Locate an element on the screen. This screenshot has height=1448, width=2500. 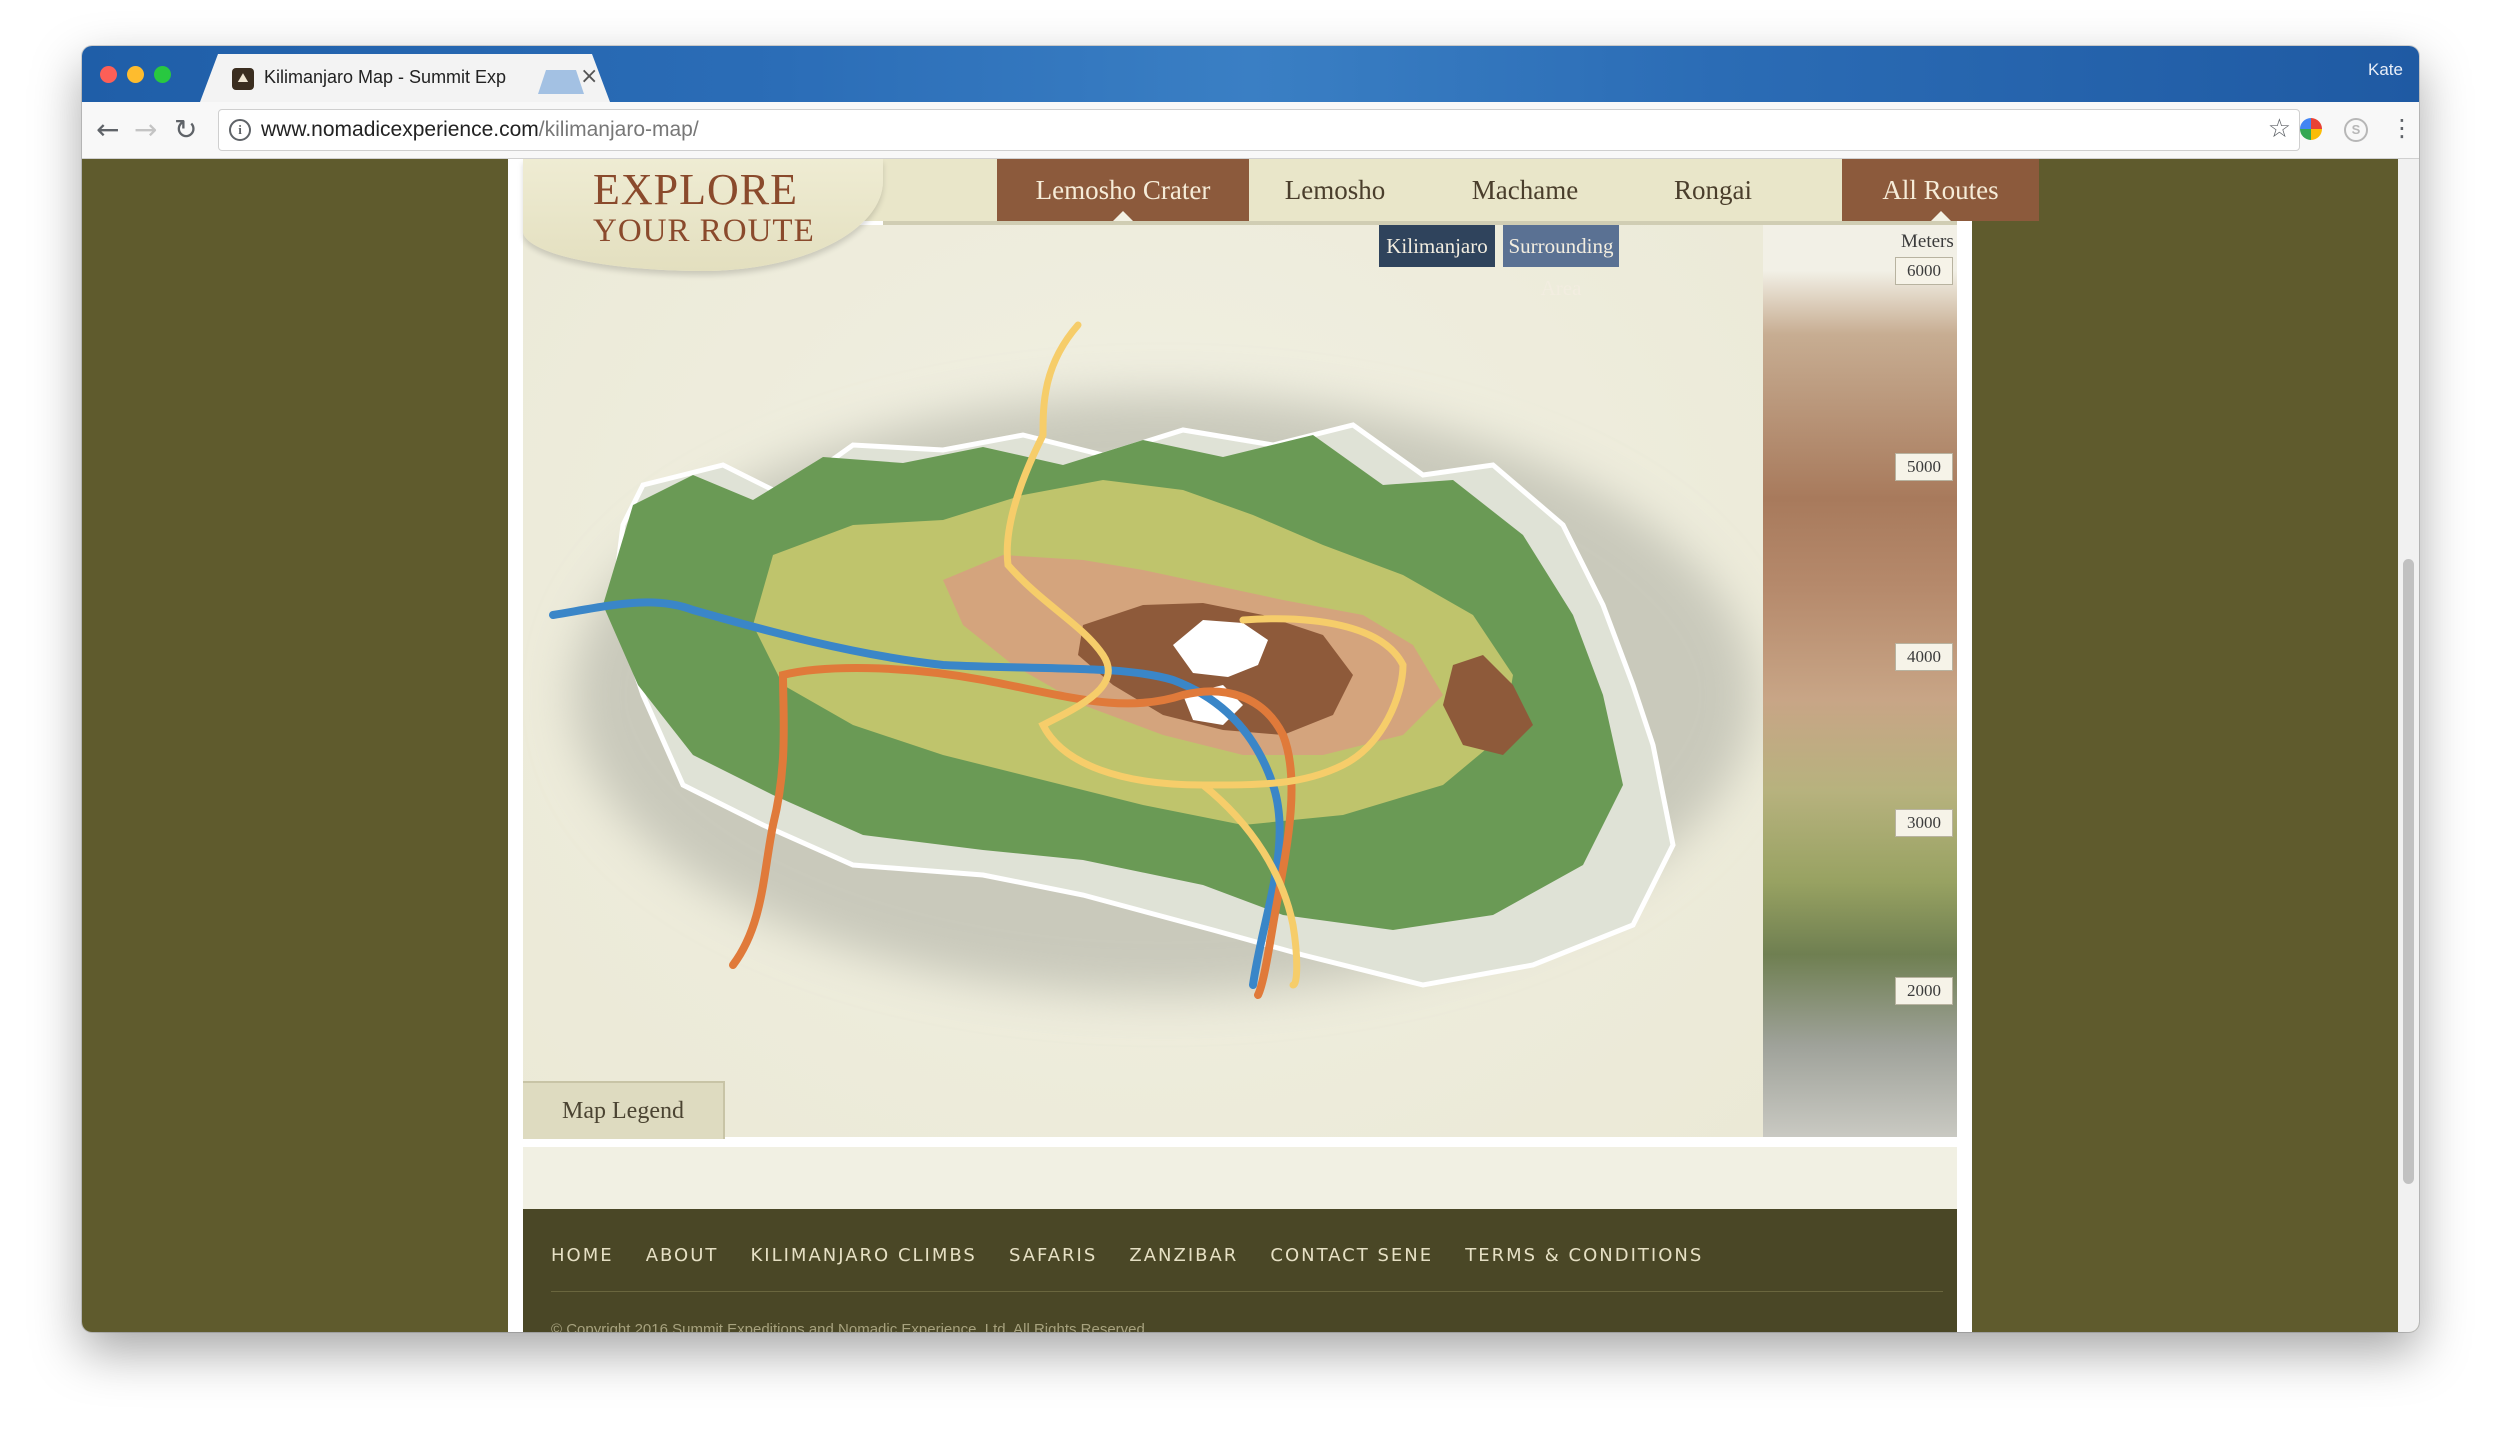
elevation-tick-3000: 3000 is located at coordinates (1924, 823).